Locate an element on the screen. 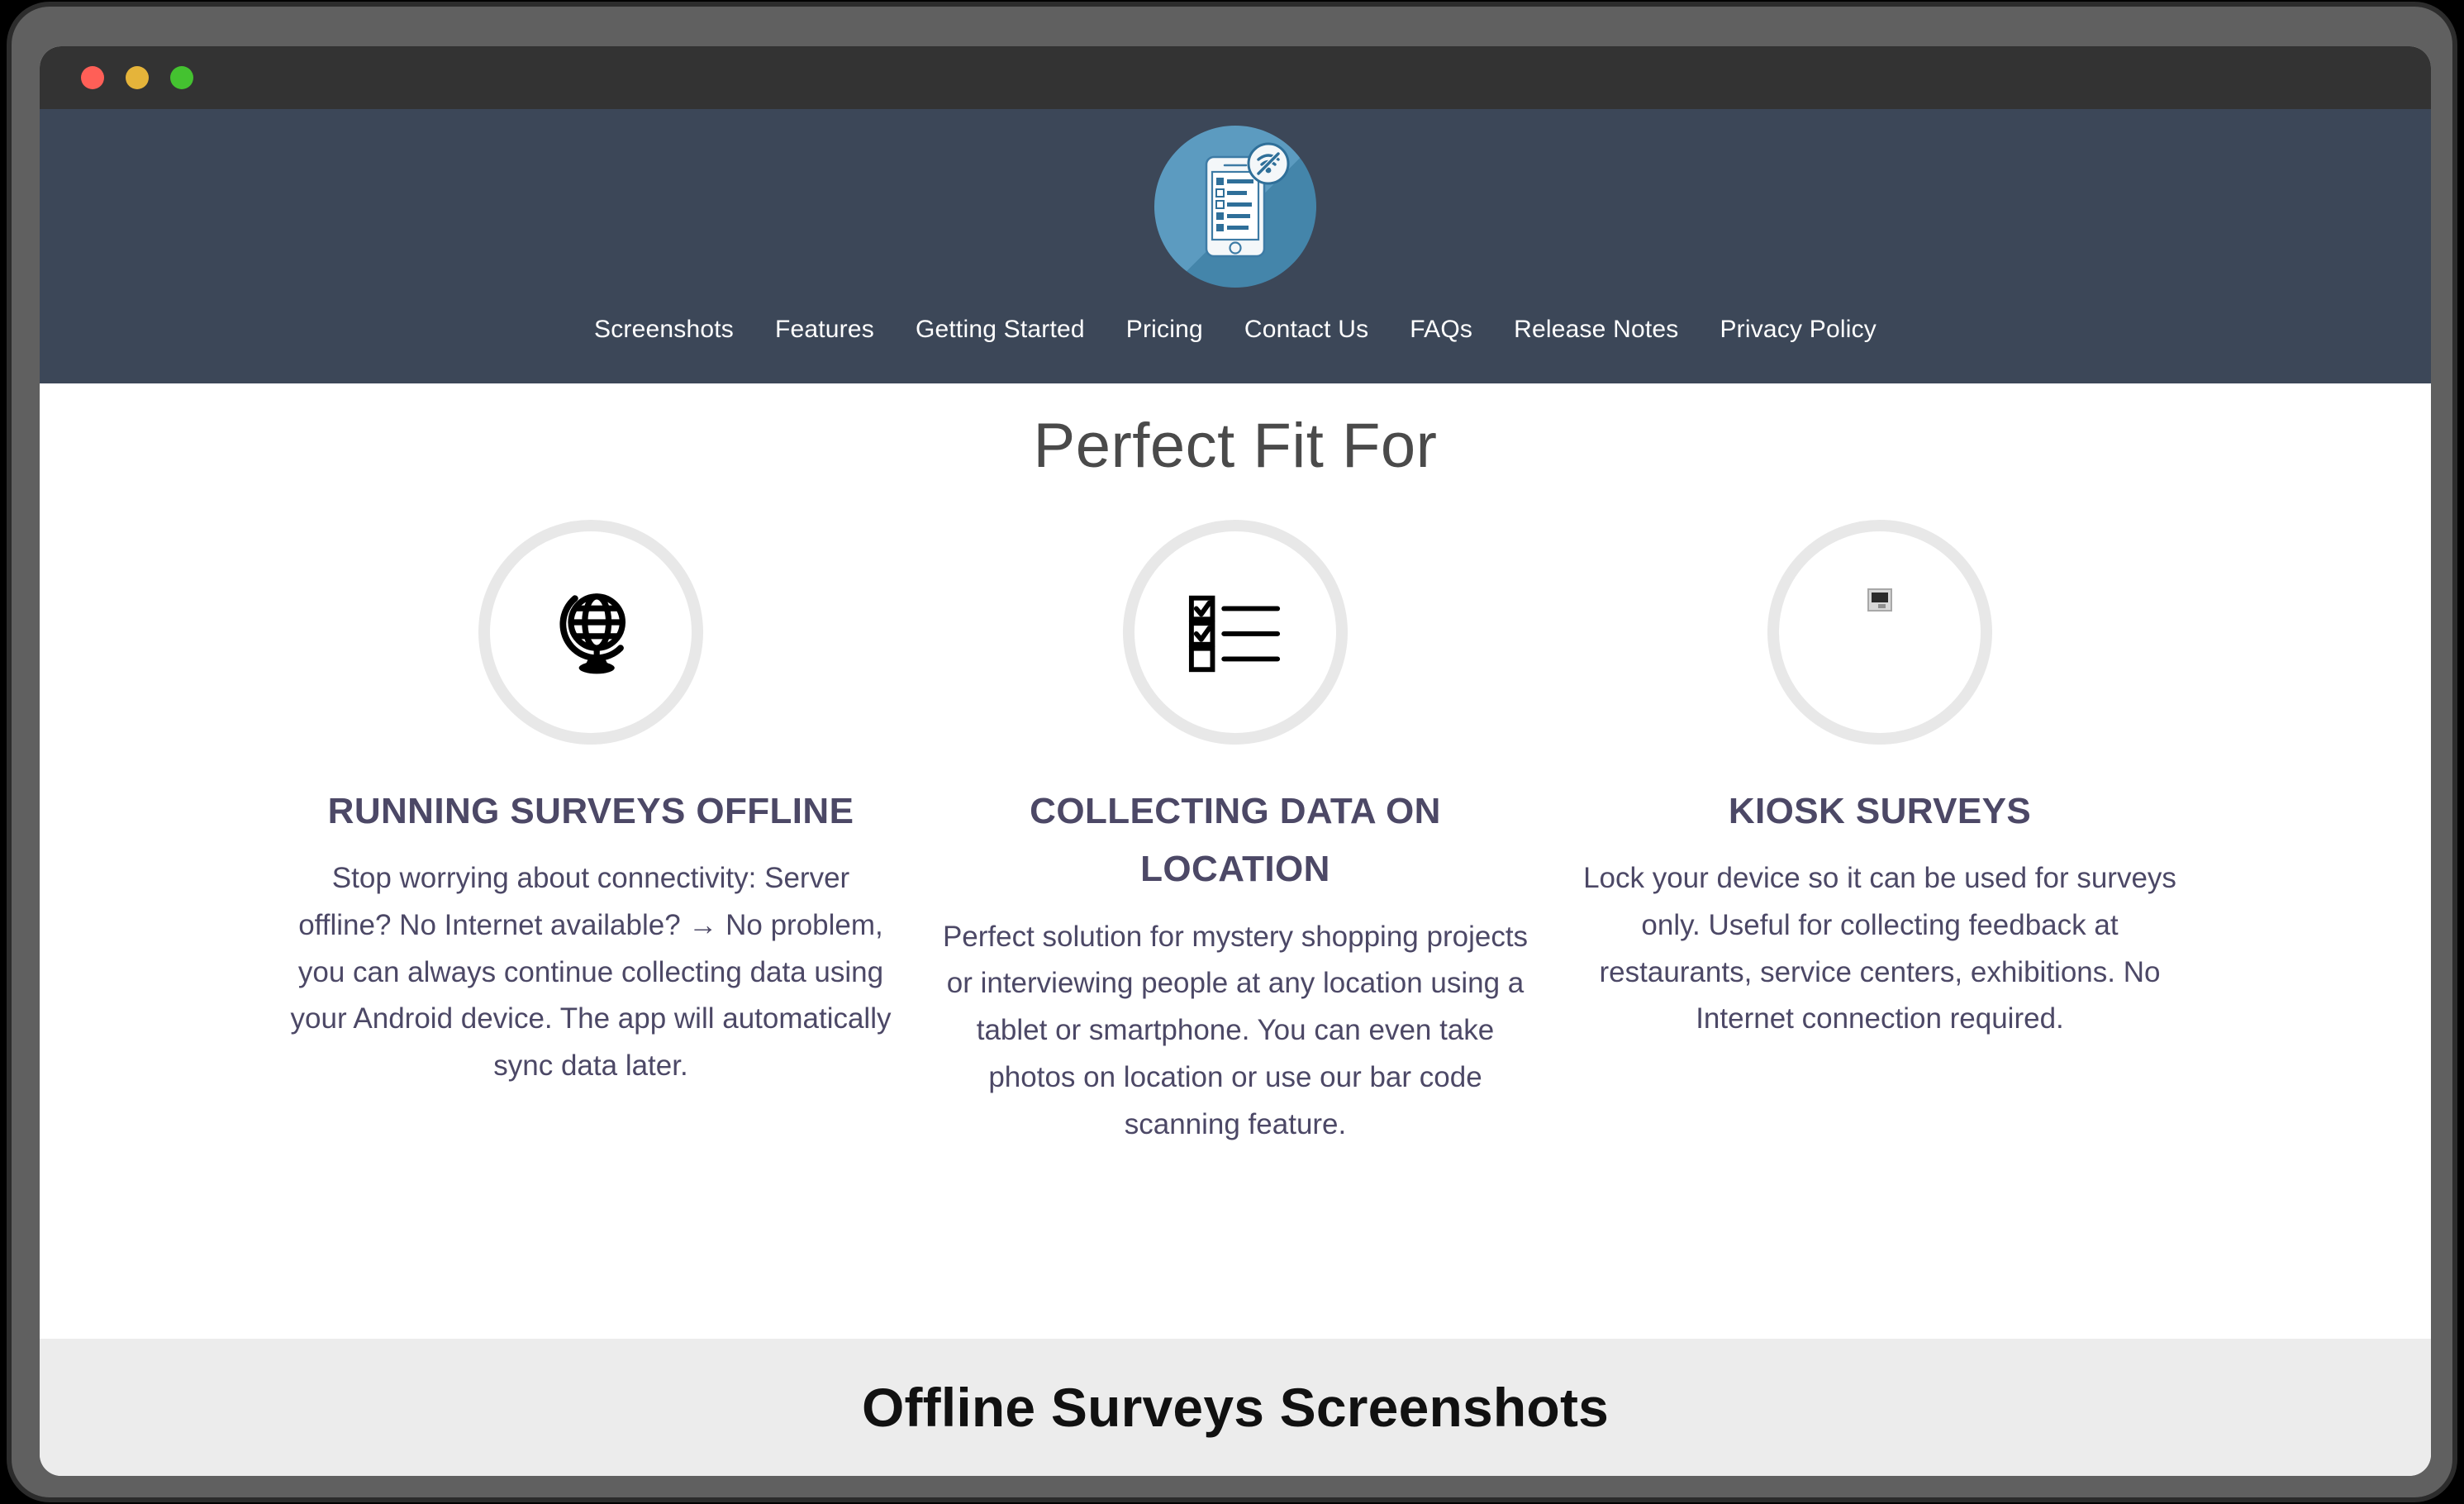  screenshots-section-title: Offline Surveys Screenshots is located at coordinates (1235, 1407).